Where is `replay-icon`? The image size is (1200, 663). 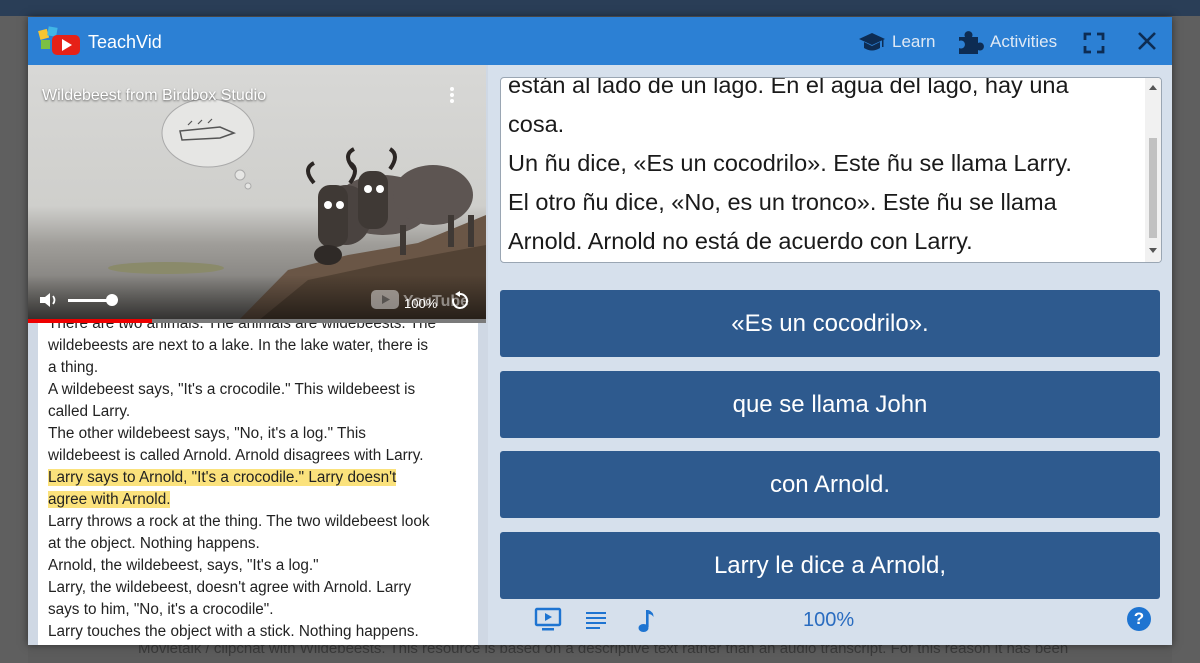
replay-icon is located at coordinates (460, 301).